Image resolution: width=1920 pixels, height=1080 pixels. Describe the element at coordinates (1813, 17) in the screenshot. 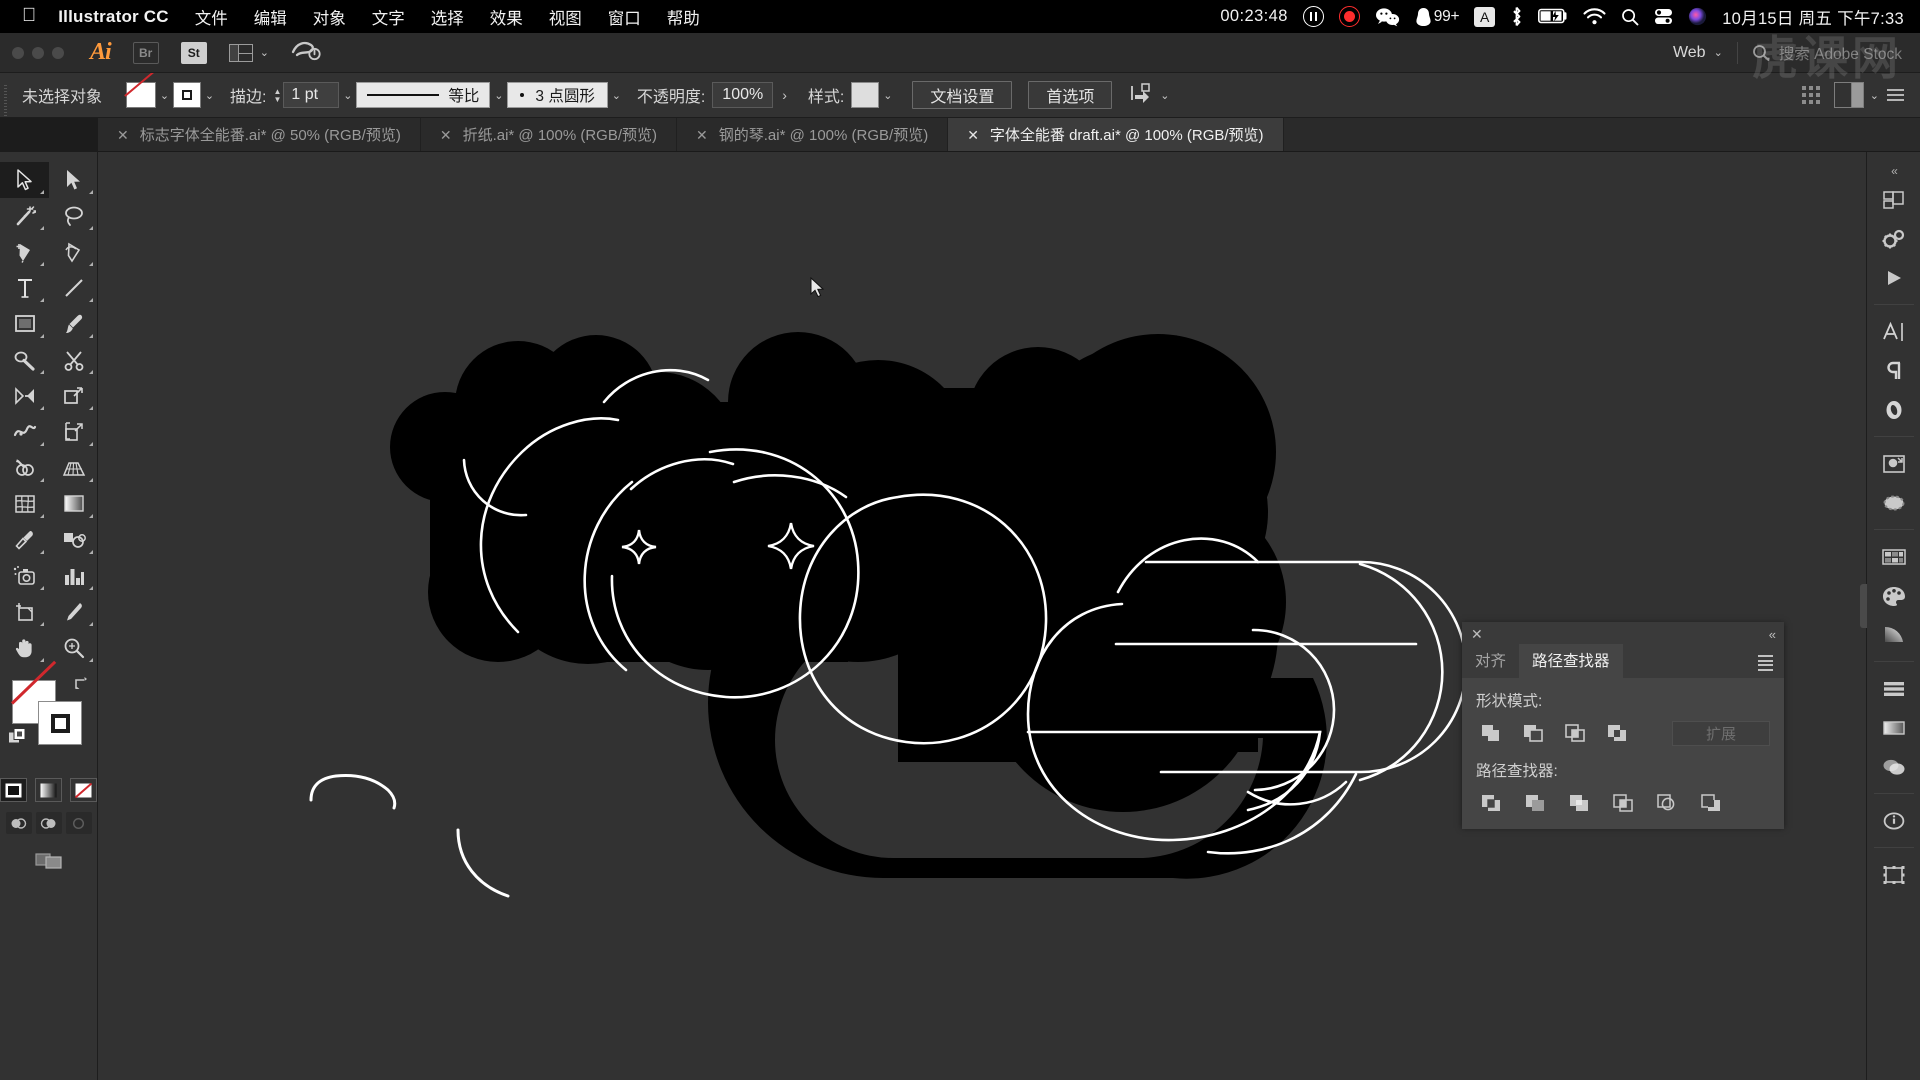

I see `menubar-datetime: 10月15日 周五 下午7:33` at that location.